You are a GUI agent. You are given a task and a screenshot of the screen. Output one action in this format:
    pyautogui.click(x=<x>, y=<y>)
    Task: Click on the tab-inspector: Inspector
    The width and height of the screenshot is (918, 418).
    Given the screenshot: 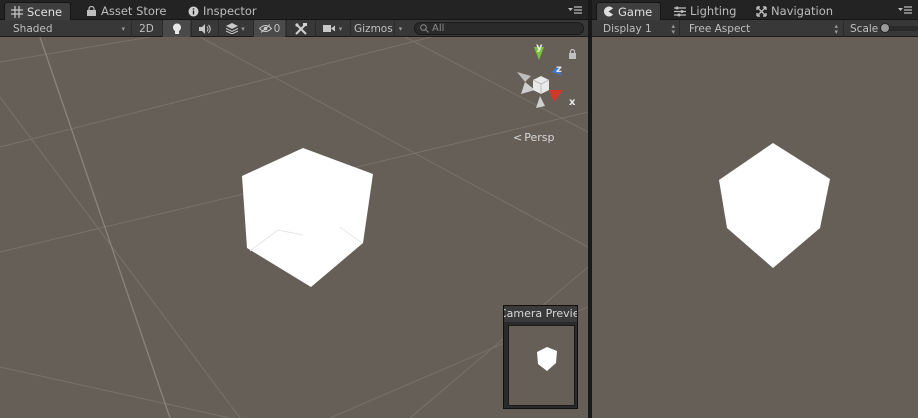 What is the action you would take?
    pyautogui.click(x=223, y=11)
    